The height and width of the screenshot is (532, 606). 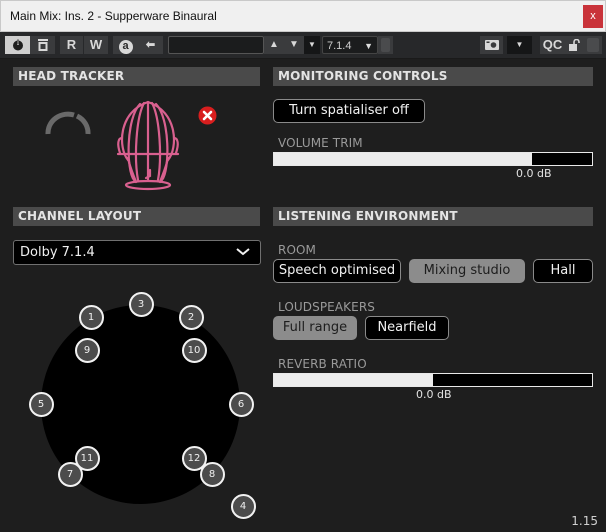 I want to click on loudspeakers-label: LOUDSPEAKERS, so click(x=326, y=307).